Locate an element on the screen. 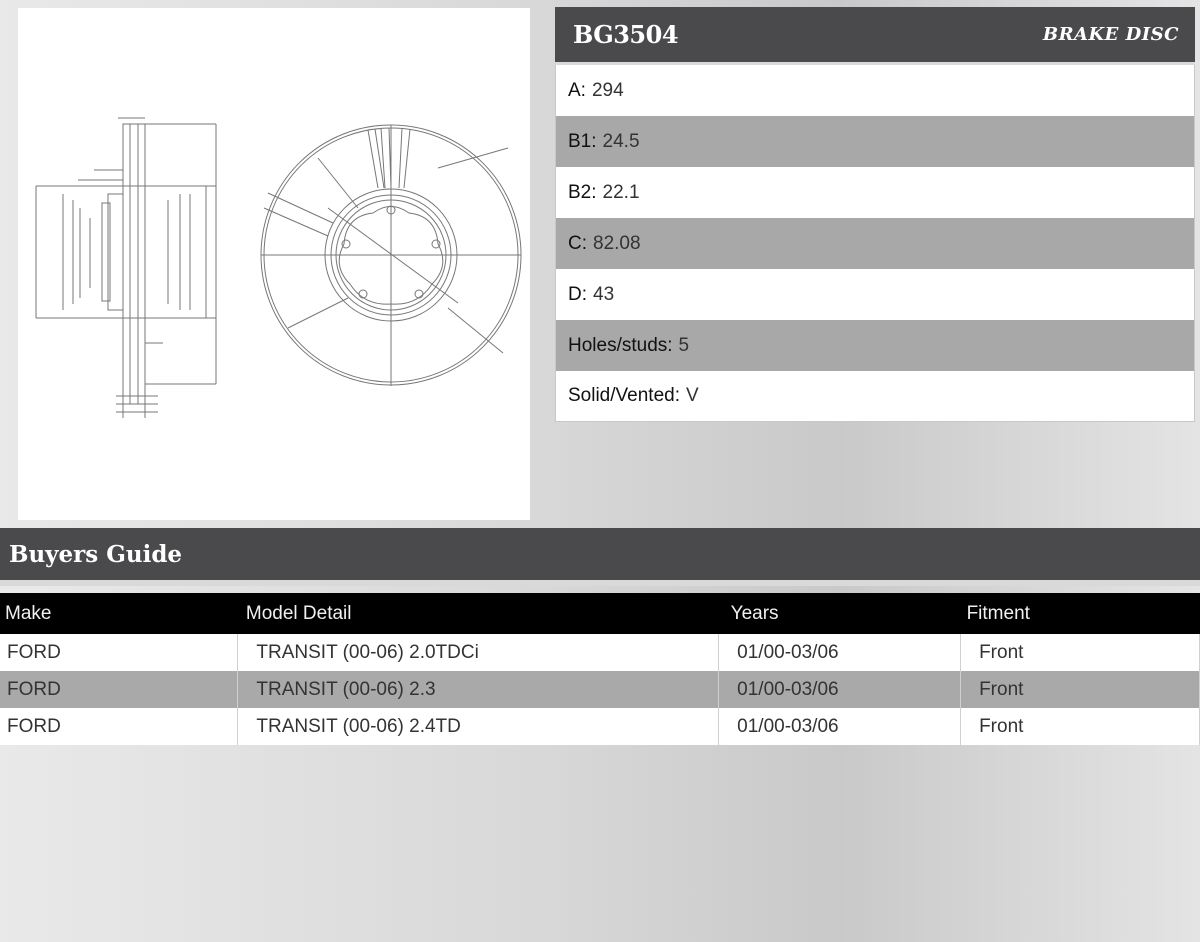 The height and width of the screenshot is (942, 1200). table-header-row: Make Model Detail Years Fitment is located at coordinates (600, 613).